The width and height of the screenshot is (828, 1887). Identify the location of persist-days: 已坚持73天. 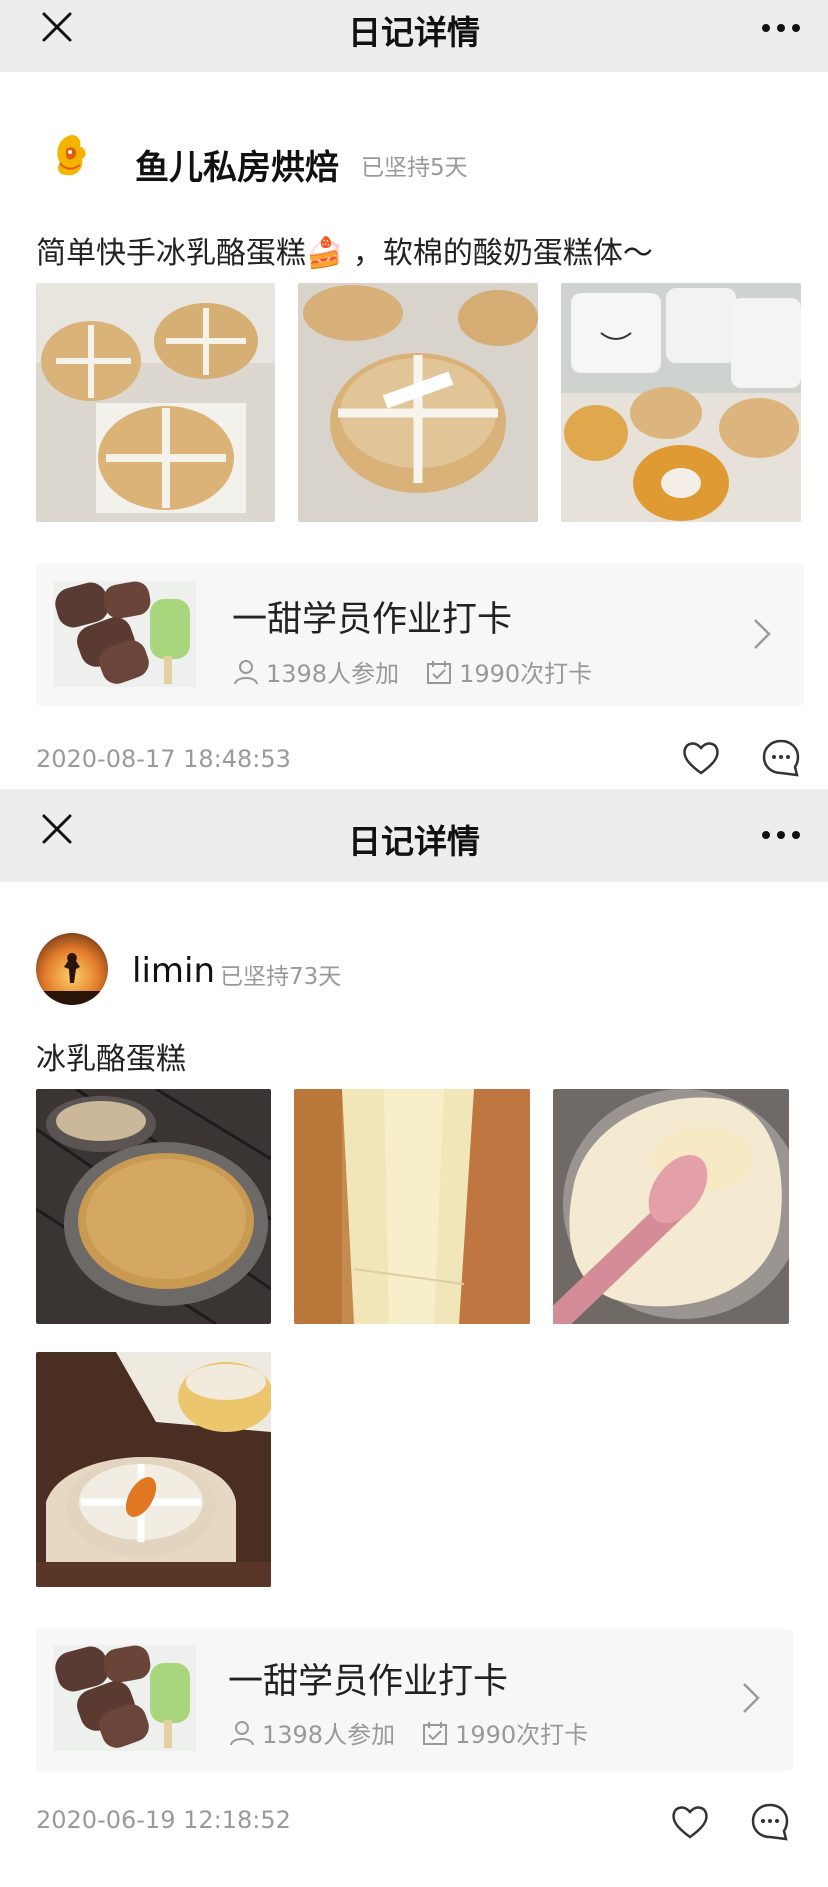
(281, 977).